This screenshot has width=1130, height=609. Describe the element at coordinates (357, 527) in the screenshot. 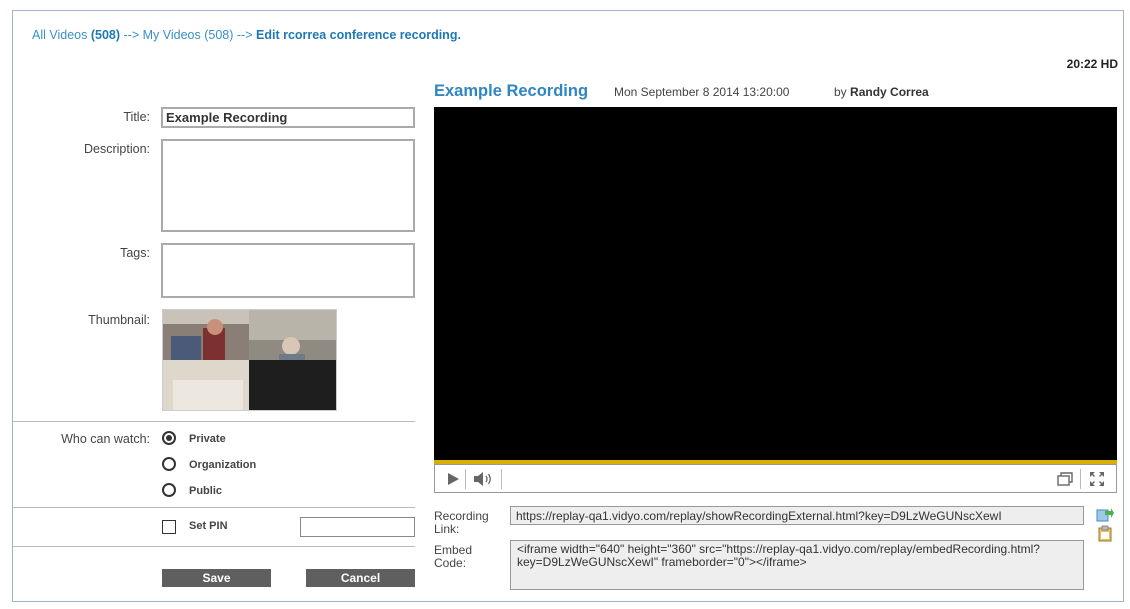

I see `pin-input` at that location.